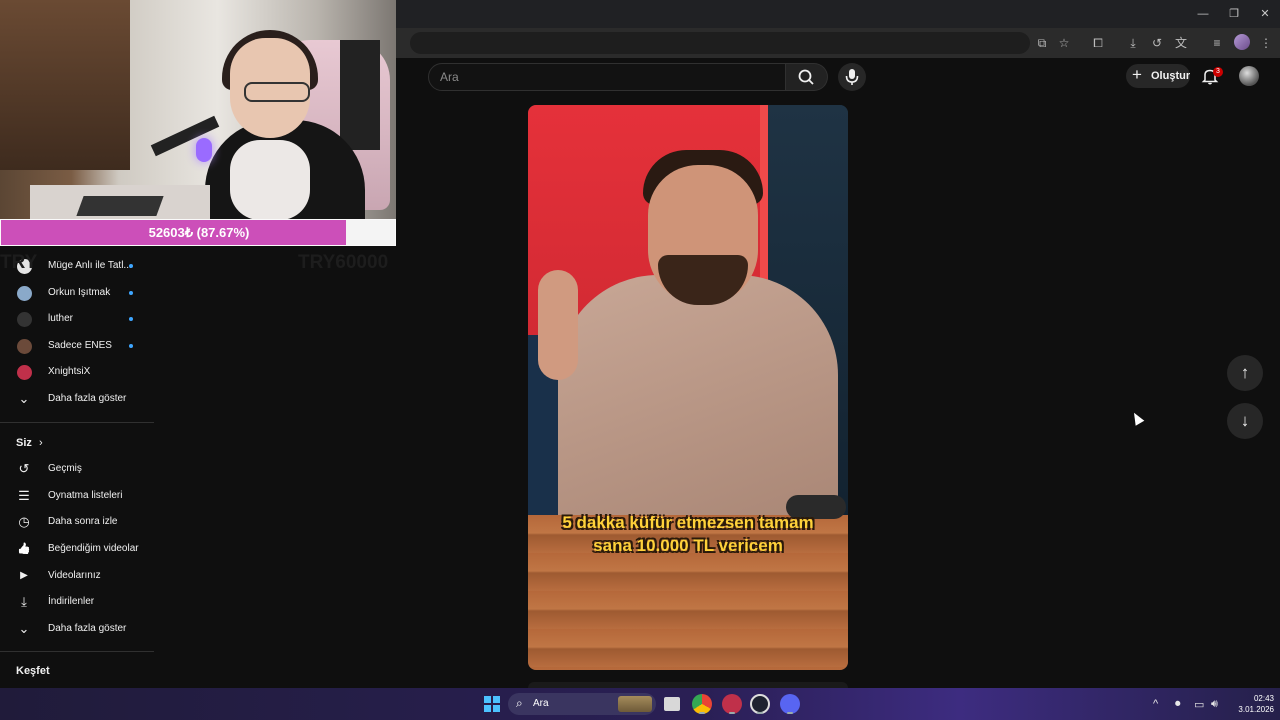 The height and width of the screenshot is (720, 1280). I want to click on sidebar-item-label: Daha sonra izle, so click(83, 521).